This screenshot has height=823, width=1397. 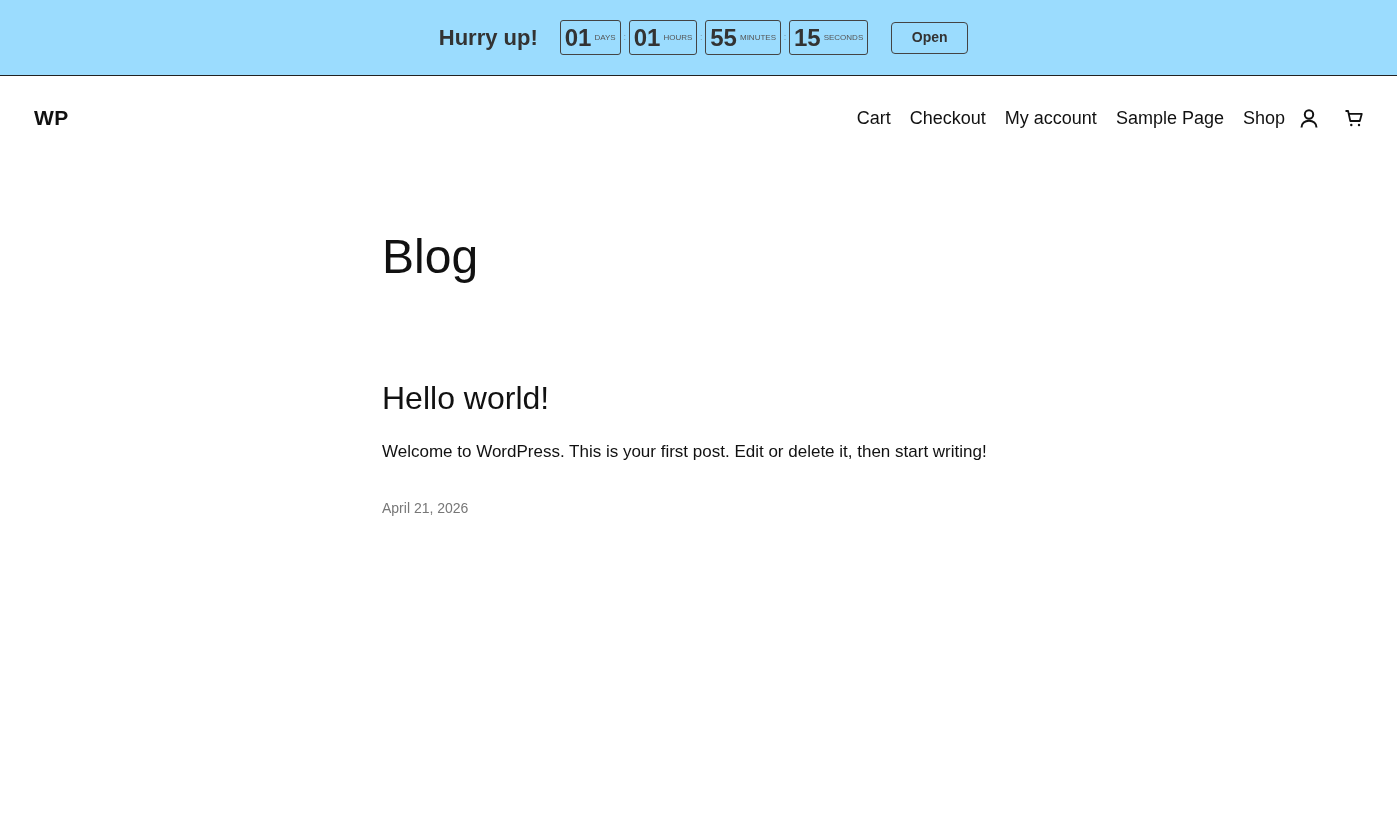 I want to click on site-logo: WP, so click(x=51, y=118).